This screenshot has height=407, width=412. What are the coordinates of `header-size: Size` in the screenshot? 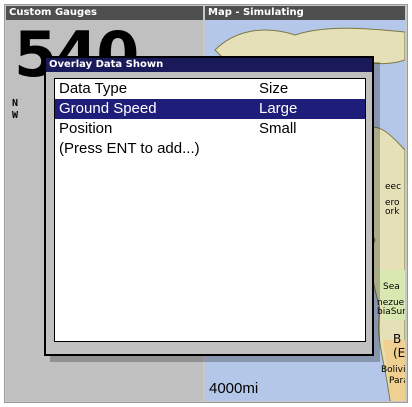 It's located at (274, 88).